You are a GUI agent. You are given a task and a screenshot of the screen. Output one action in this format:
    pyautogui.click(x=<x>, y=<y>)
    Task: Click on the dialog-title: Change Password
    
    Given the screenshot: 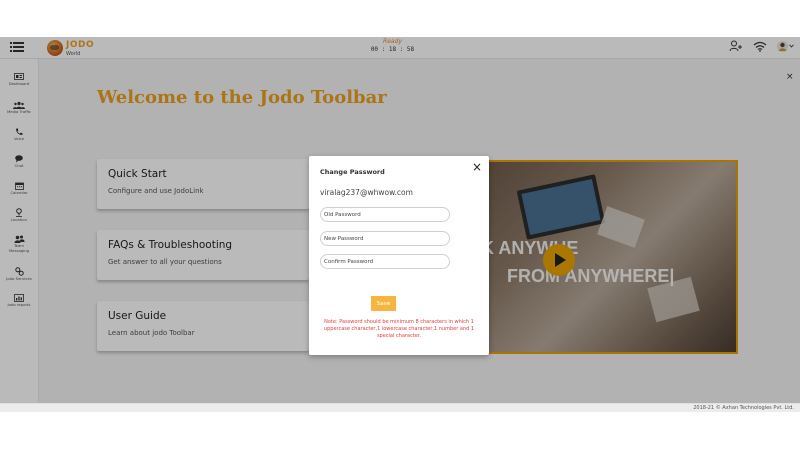 What is the action you would take?
    pyautogui.click(x=352, y=172)
    